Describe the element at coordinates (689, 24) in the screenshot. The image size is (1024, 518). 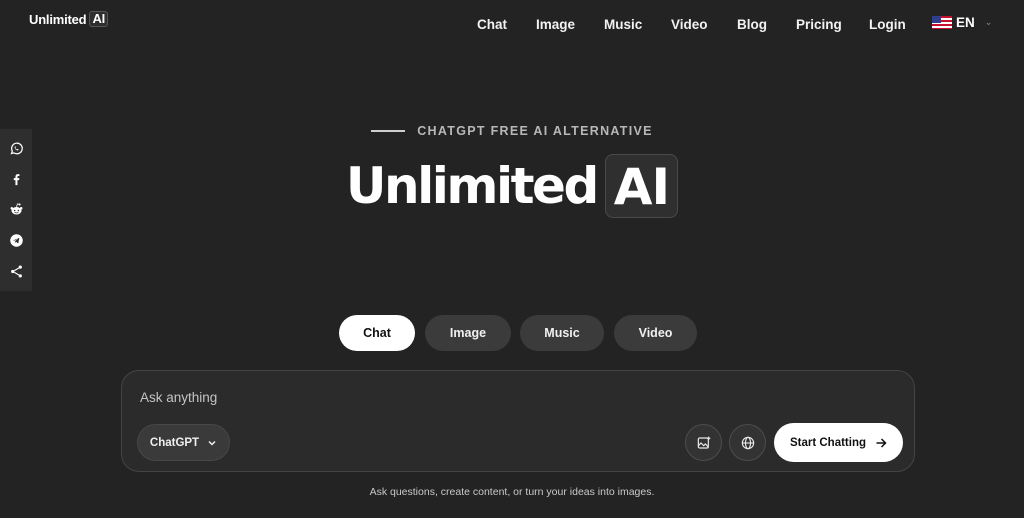
I see `nav-video: Video` at that location.